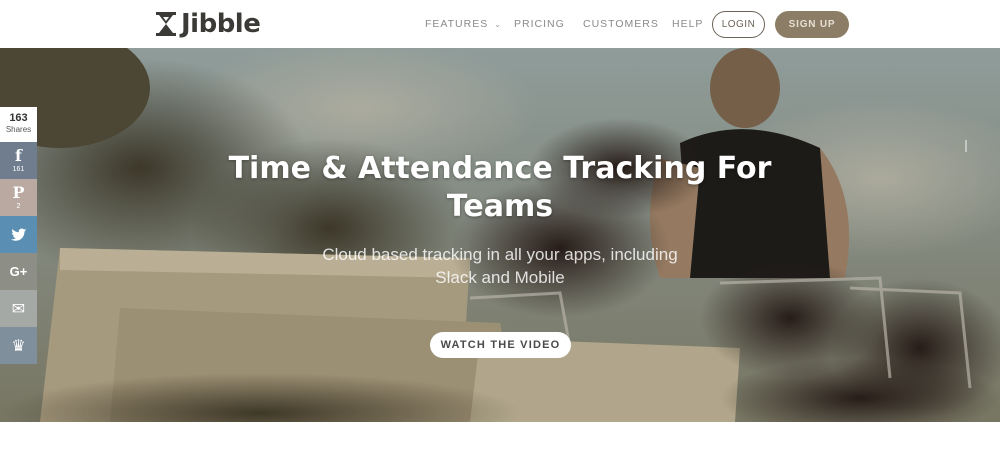  I want to click on share-total-label: Shares, so click(18, 129).